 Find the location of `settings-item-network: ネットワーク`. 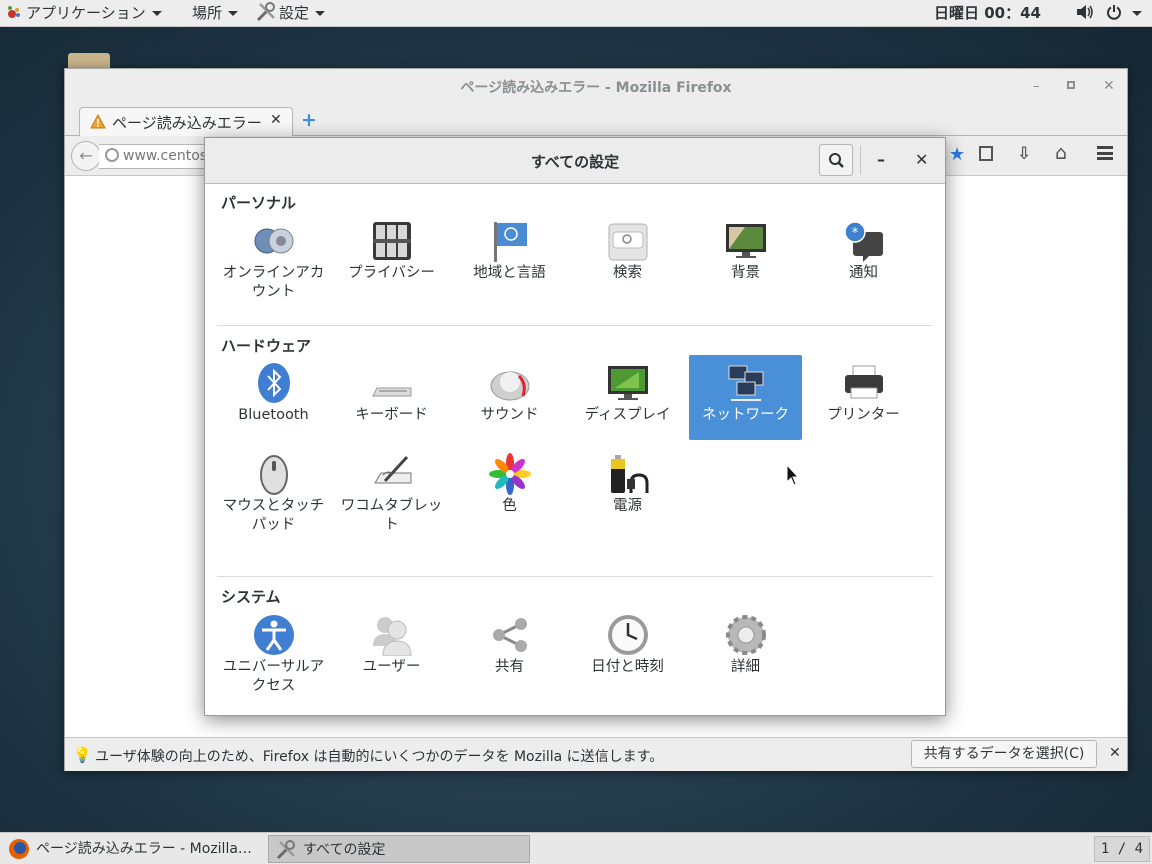

settings-item-network: ネットワーク is located at coordinates (745, 397).